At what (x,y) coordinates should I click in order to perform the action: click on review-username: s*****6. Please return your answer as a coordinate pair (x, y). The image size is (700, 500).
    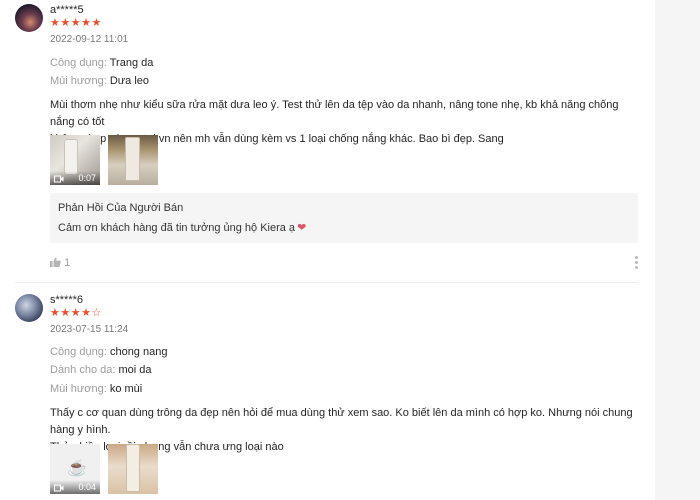
    Looking at the image, I should click on (67, 300).